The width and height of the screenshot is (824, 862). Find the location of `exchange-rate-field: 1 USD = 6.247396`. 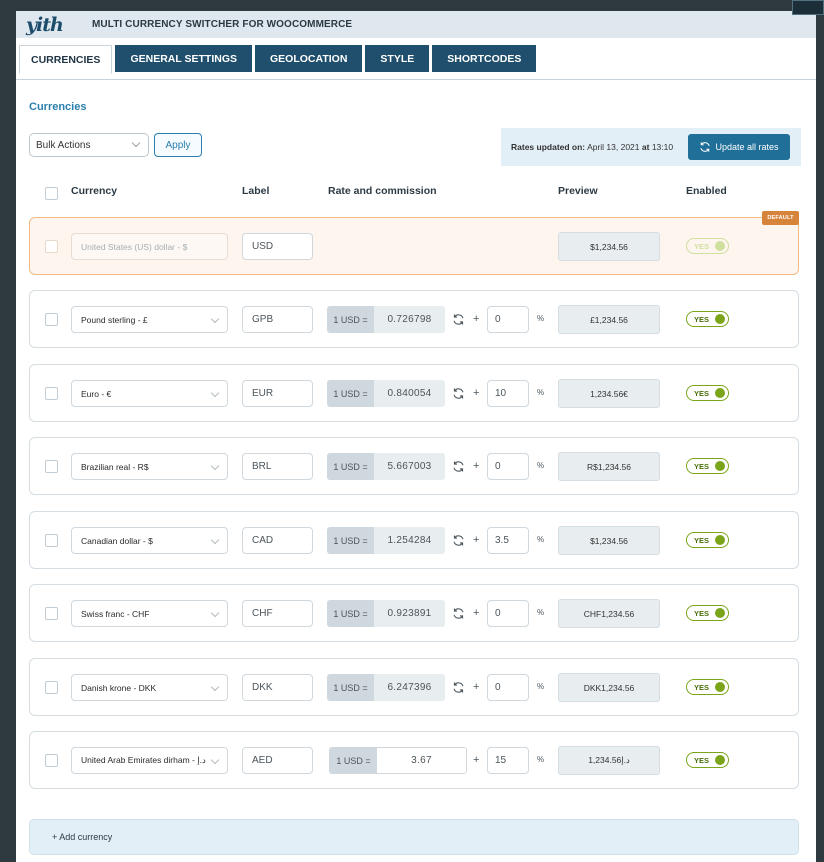

exchange-rate-field: 1 USD = 6.247396 is located at coordinates (386, 687).